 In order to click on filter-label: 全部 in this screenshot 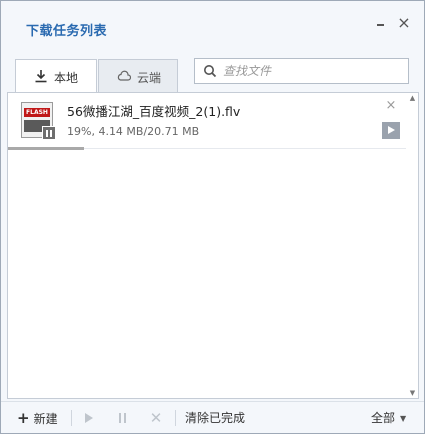, I will do `click(383, 418)`.